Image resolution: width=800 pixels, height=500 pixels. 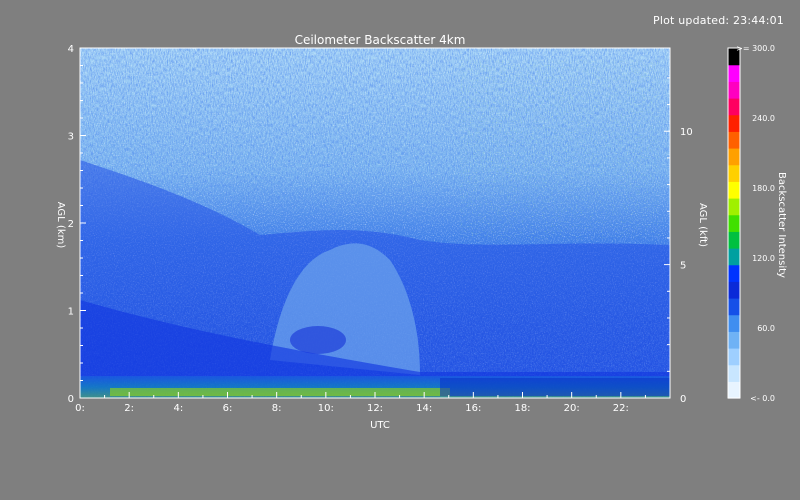 What do you see at coordinates (178, 408) in the screenshot?
I see `x-tick-label: 4:` at bounding box center [178, 408].